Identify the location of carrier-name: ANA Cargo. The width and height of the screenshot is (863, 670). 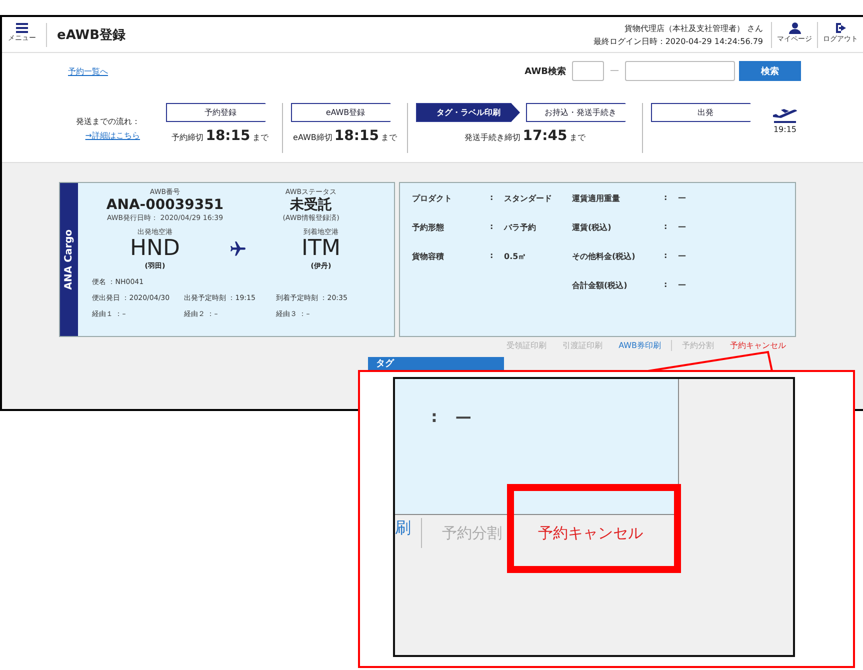
(69, 259).